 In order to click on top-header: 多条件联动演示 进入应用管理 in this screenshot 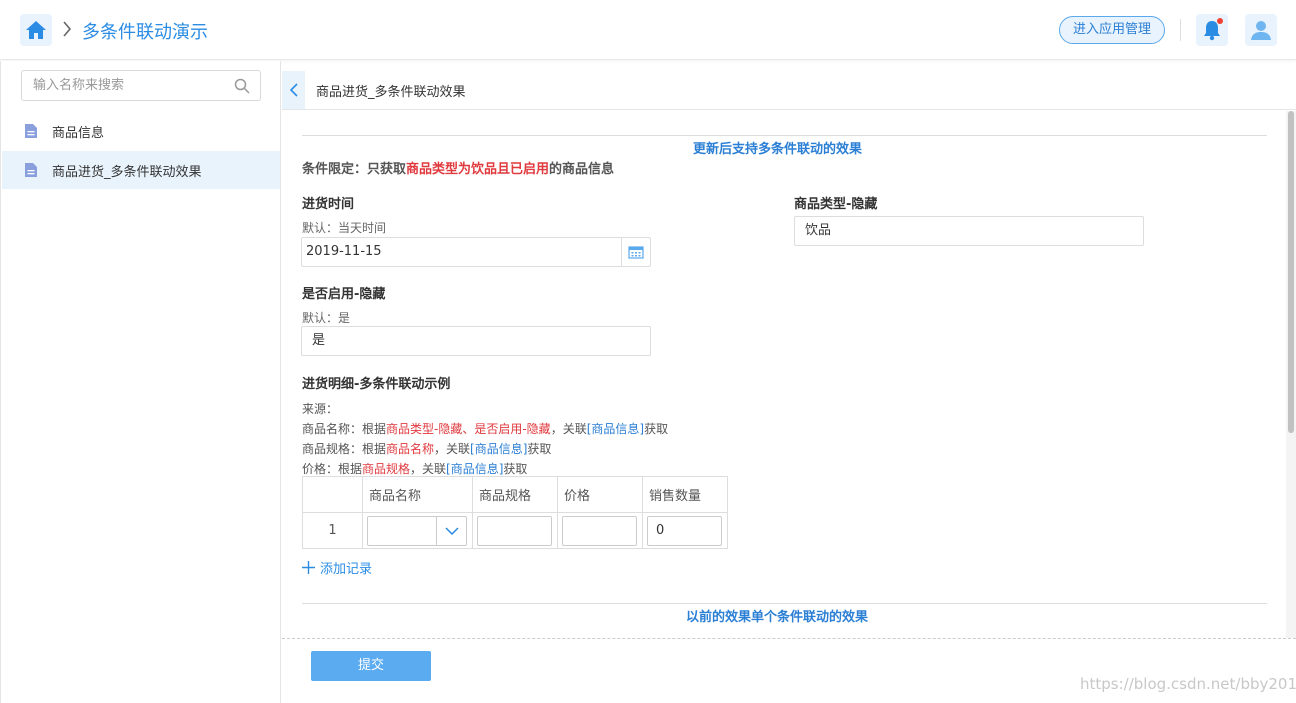, I will do `click(648, 30)`.